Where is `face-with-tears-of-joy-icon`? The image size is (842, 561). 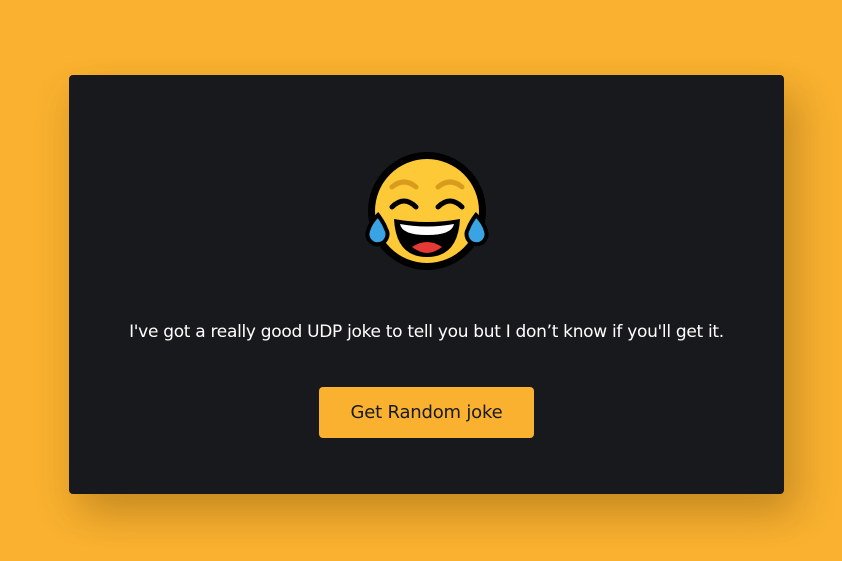
face-with-tears-of-joy-icon is located at coordinates (427, 214).